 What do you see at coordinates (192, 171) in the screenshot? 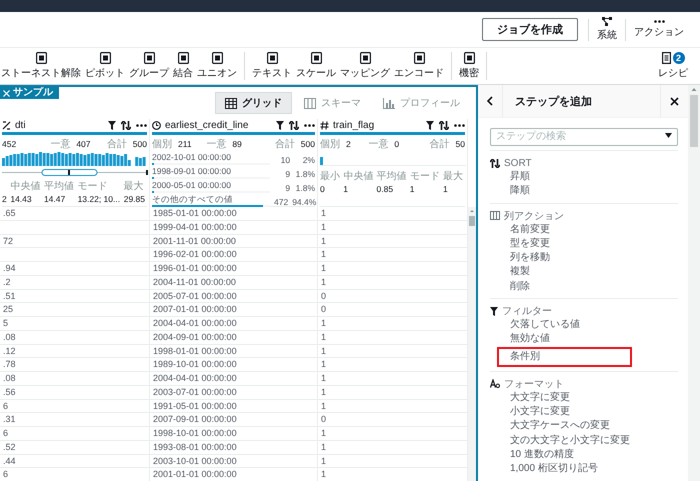
I see `value-label: 1998-09-01 00:00:00` at bounding box center [192, 171].